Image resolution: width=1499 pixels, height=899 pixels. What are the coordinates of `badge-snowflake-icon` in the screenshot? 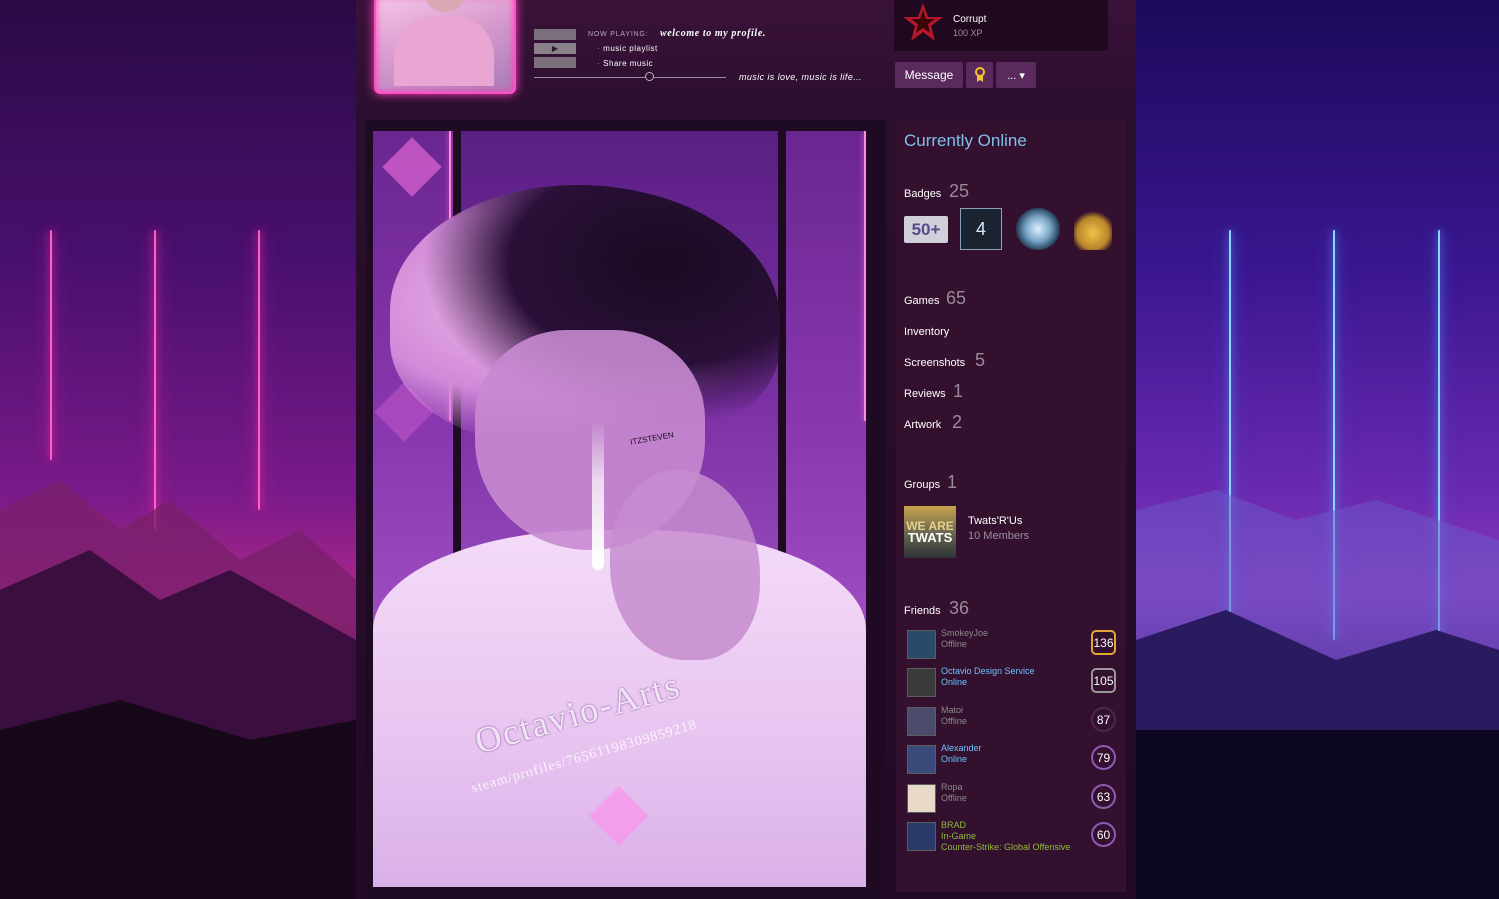 It's located at (1038, 229).